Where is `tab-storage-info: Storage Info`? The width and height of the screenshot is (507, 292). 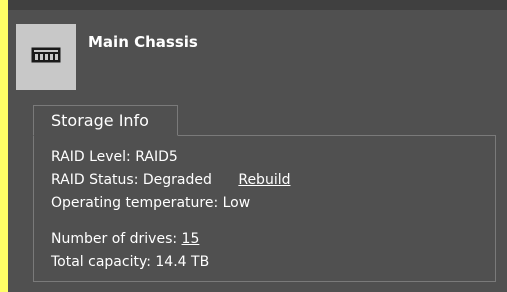 tab-storage-info: Storage Info is located at coordinates (105, 120).